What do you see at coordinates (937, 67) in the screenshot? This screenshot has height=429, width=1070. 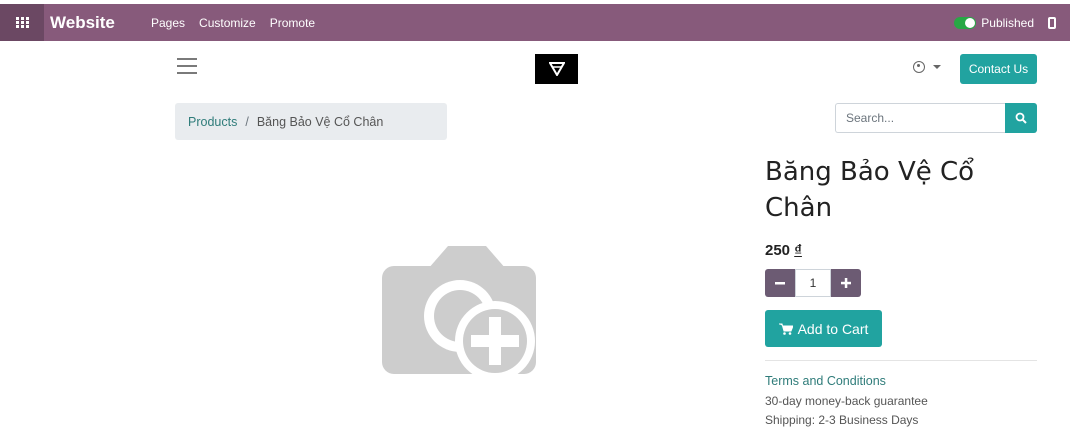 I see `caret-down-icon` at bounding box center [937, 67].